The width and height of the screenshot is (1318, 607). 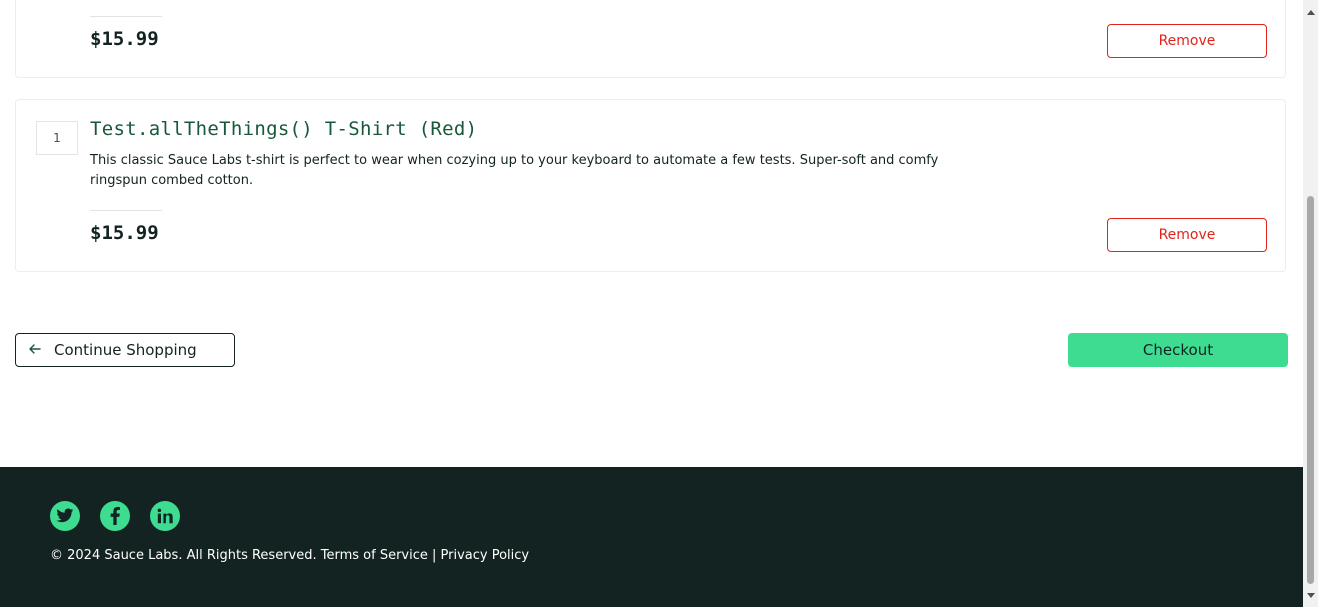 I want to click on item-name-link: Test.allTheThings() T-Shirt (Red), so click(x=283, y=129).